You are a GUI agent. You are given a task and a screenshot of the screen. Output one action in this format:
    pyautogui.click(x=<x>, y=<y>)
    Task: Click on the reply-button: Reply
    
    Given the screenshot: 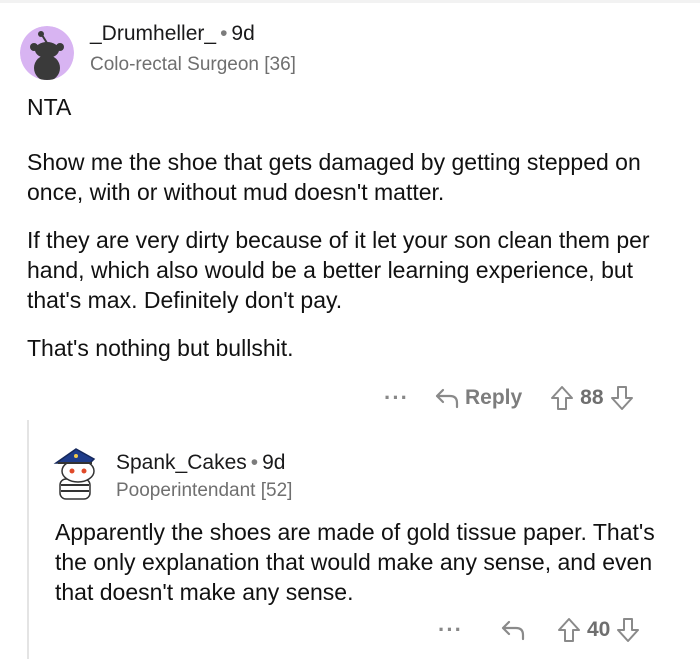 What is the action you would take?
    pyautogui.click(x=478, y=398)
    